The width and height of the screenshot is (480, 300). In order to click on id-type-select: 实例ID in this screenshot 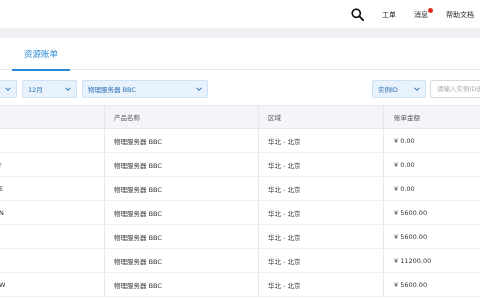, I will do `click(399, 89)`.